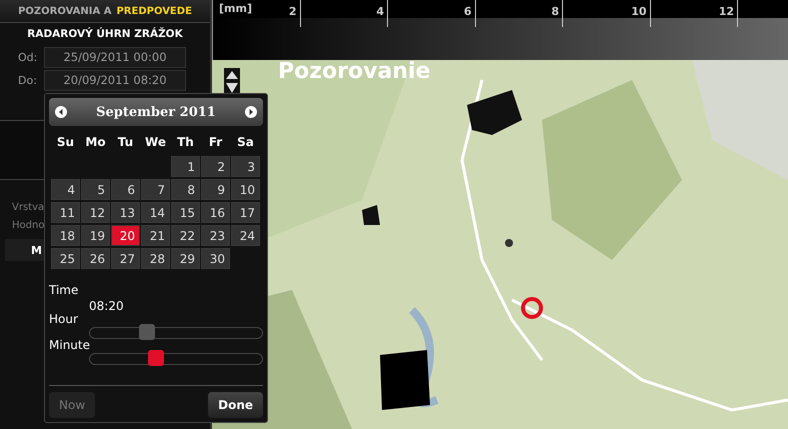 This screenshot has width=788, height=429. What do you see at coordinates (115, 57) in the screenshot?
I see `date-field: 25/09/2011 00:00` at bounding box center [115, 57].